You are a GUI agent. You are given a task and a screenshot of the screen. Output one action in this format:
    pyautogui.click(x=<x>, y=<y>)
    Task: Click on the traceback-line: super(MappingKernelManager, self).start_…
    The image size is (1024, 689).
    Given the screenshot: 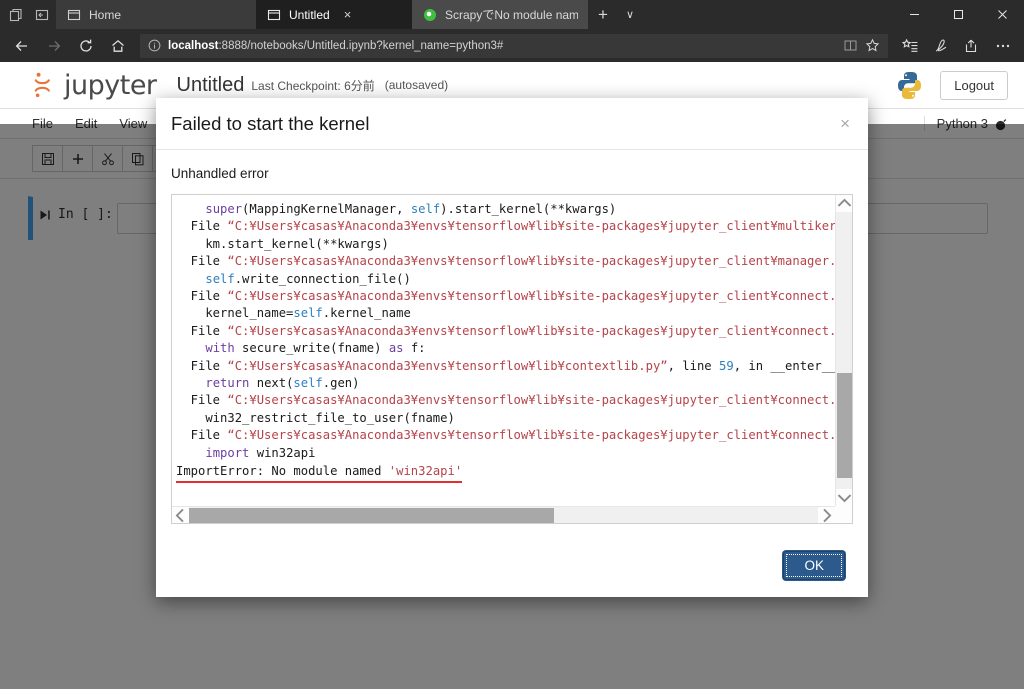 What is the action you would take?
    pyautogui.click(x=411, y=209)
    